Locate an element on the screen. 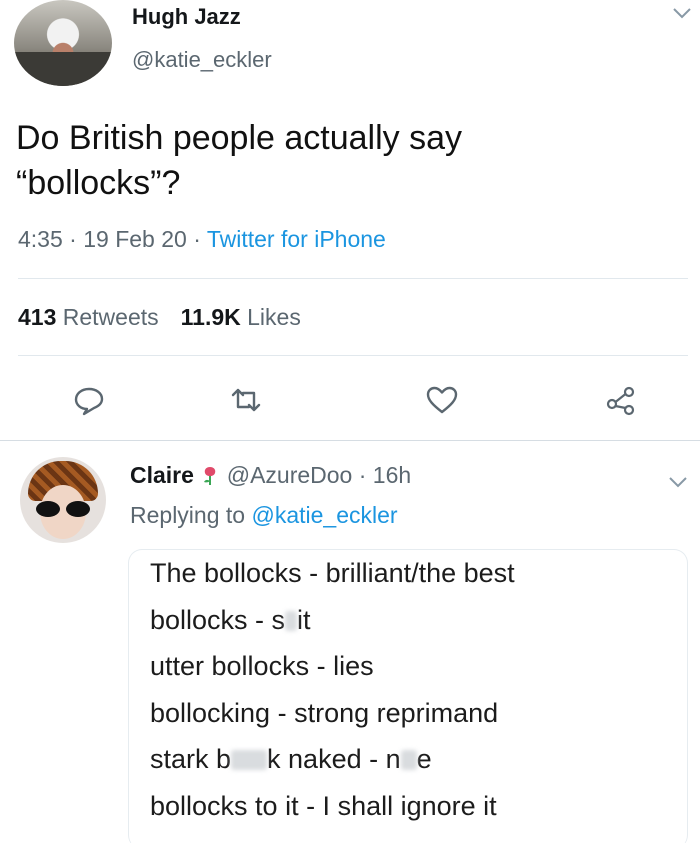 The height and width of the screenshot is (843, 700). reply-author-name: Claire is located at coordinates (162, 475).